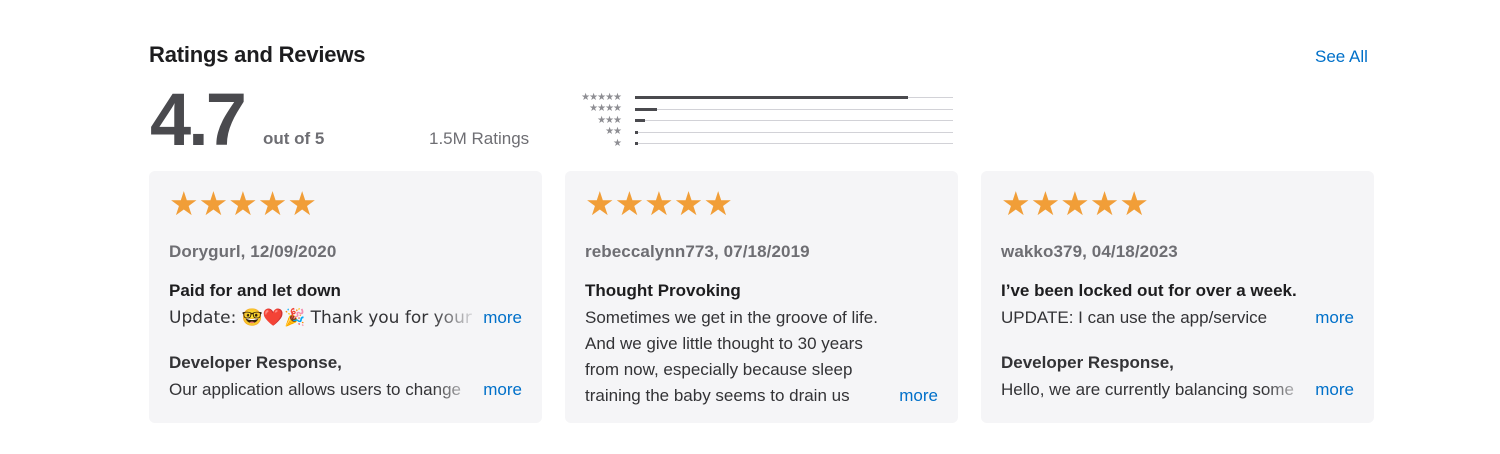  I want to click on review-body-line: from now, especially because sleep, so click(719, 369).